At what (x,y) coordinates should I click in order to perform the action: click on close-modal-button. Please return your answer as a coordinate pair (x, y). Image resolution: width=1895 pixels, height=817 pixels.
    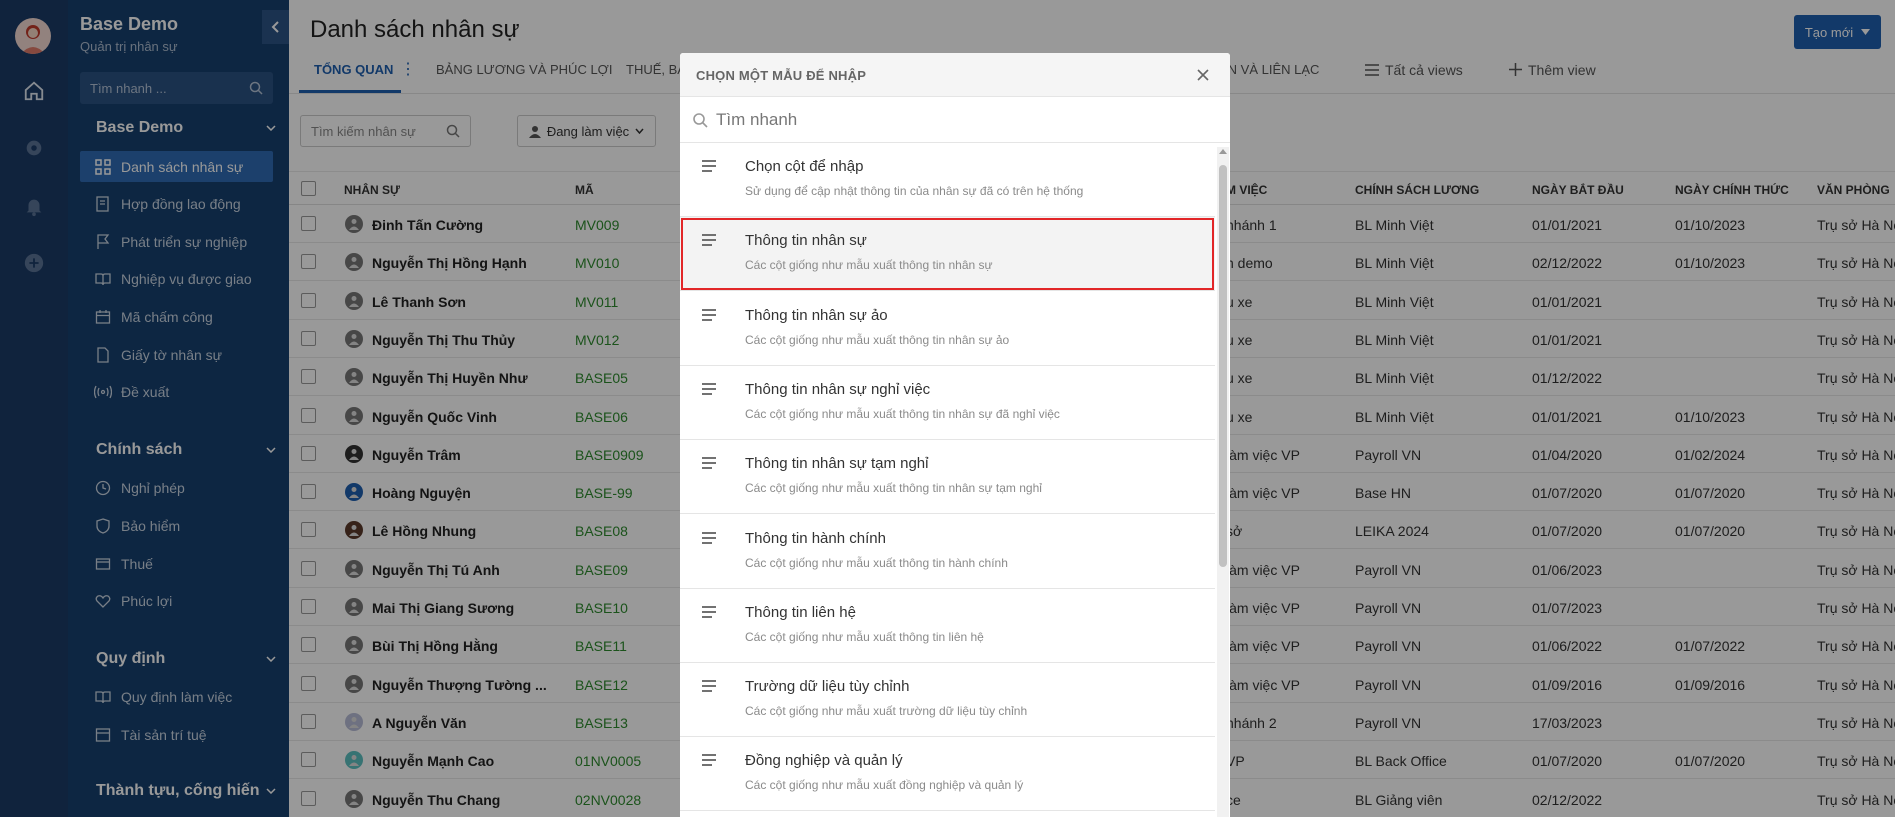
    Looking at the image, I should click on (1203, 75).